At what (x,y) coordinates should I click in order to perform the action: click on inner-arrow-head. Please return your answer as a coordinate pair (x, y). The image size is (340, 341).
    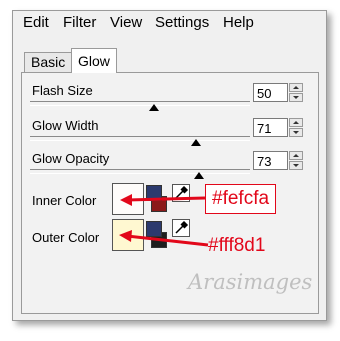
    Looking at the image, I should click on (126, 200).